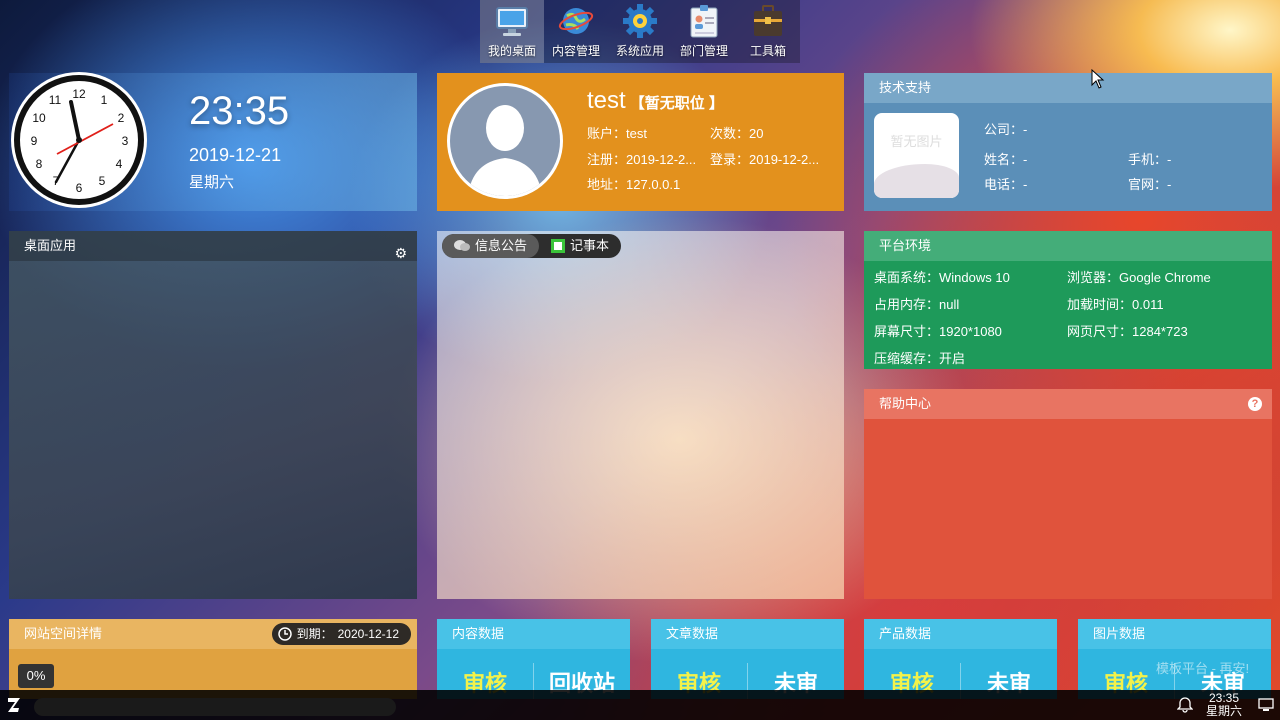  What do you see at coordinates (235, 155) in the screenshot?
I see `current-date: 2019-12-21` at bounding box center [235, 155].